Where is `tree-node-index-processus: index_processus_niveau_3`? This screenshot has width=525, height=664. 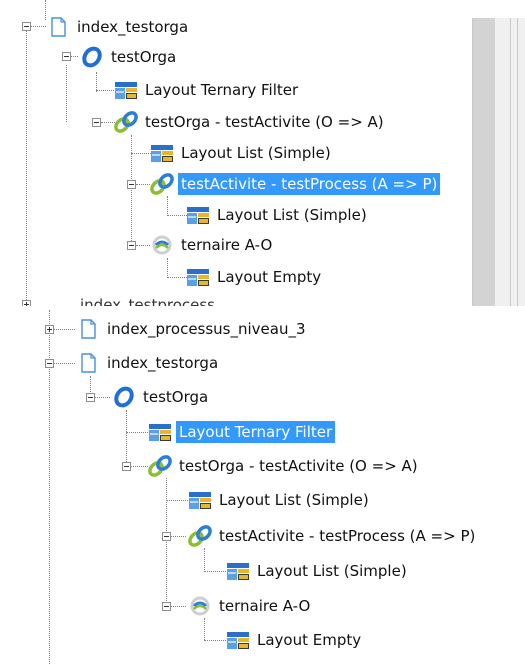
tree-node-index-processus: index_processus_niveau_3 is located at coordinates (192, 329).